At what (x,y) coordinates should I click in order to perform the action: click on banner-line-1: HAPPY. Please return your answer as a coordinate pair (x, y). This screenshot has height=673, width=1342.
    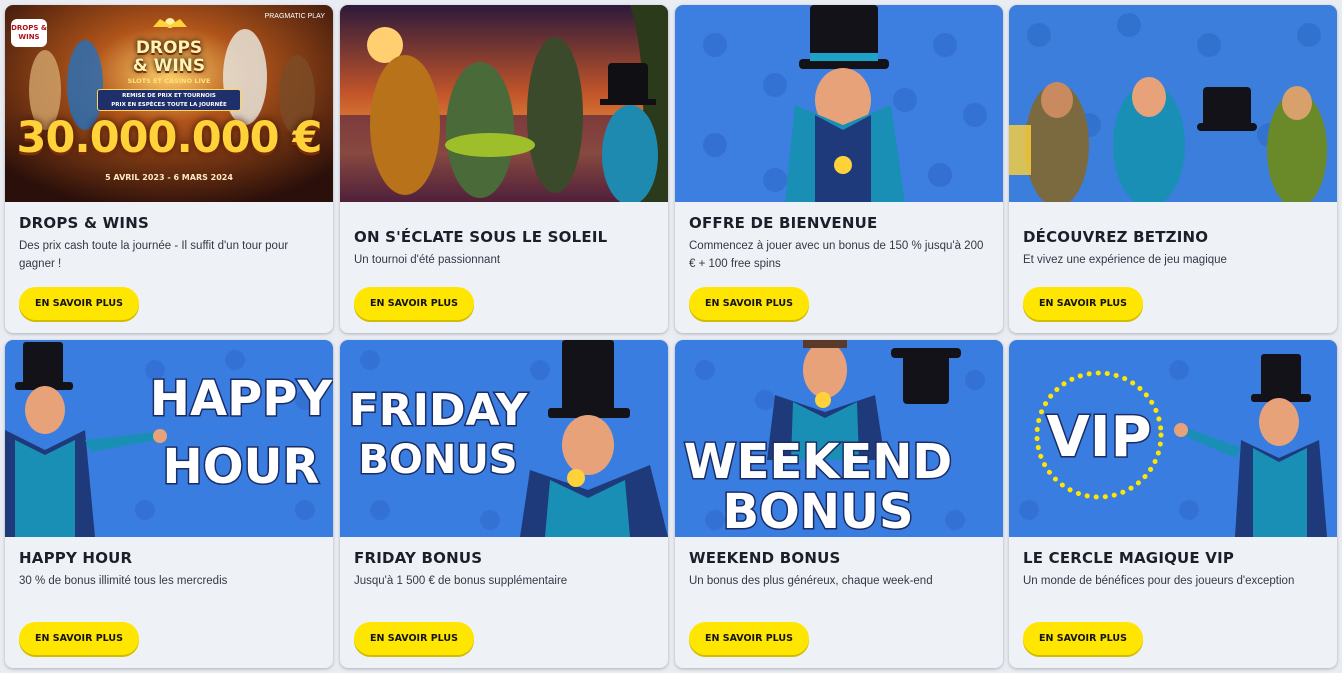
    Looking at the image, I should click on (241, 399).